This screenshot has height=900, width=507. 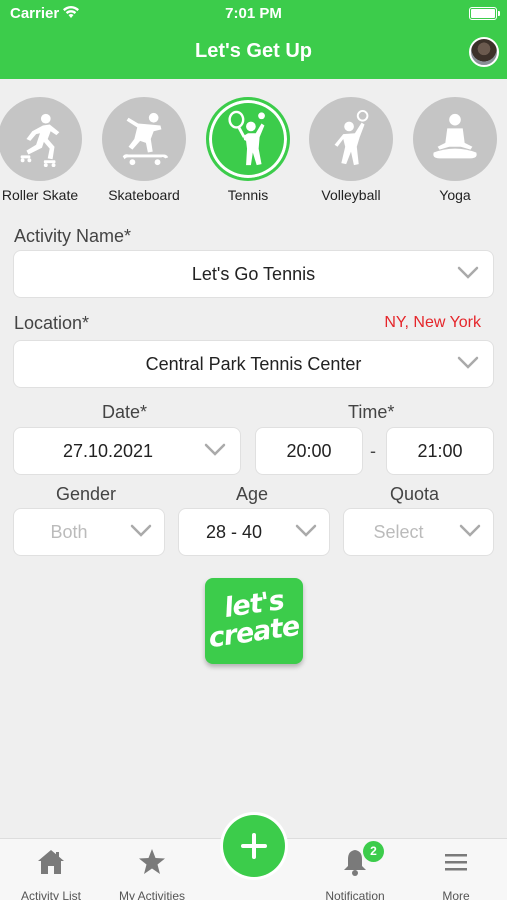 I want to click on date-picker: 27.10.2021, so click(x=127, y=451).